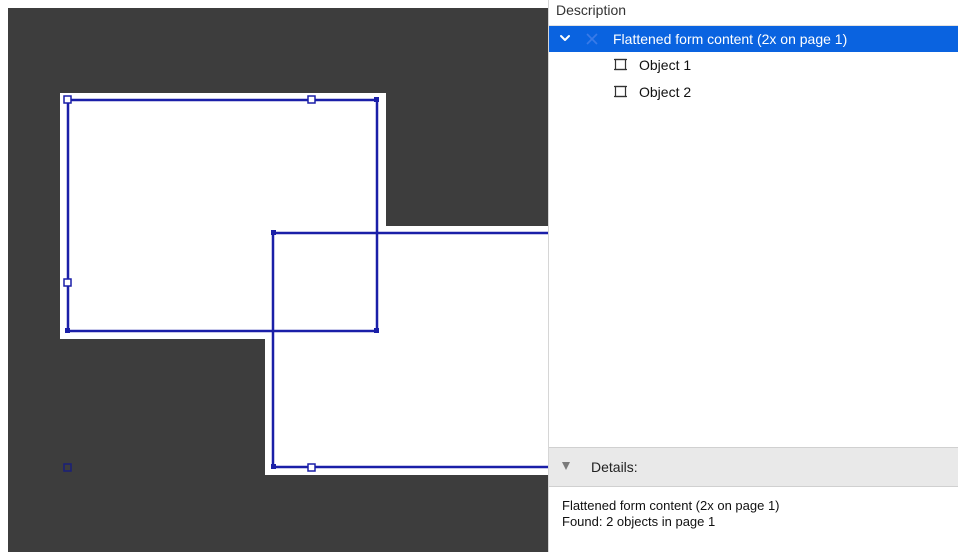 Image resolution: width=958 pixels, height=552 pixels. Describe the element at coordinates (639, 521) in the screenshot. I see `details-line: Found: 2 objects in page 1` at that location.